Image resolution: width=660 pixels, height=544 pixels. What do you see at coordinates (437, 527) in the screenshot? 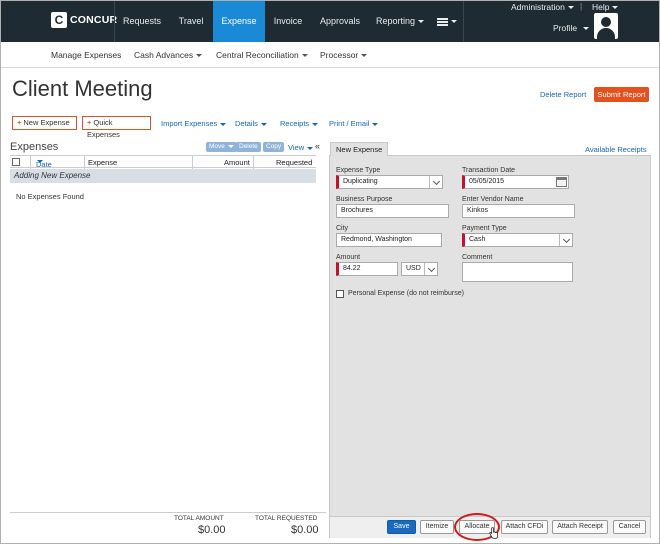
I see `itemize-button: Itemize` at bounding box center [437, 527].